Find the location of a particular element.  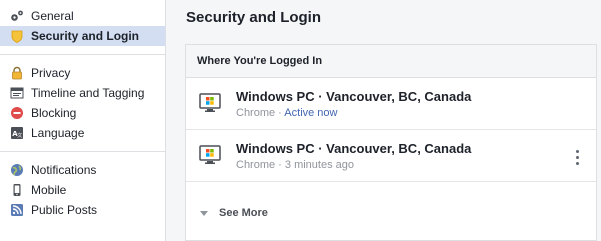

sidebar-item-label: Language is located at coordinates (58, 133).